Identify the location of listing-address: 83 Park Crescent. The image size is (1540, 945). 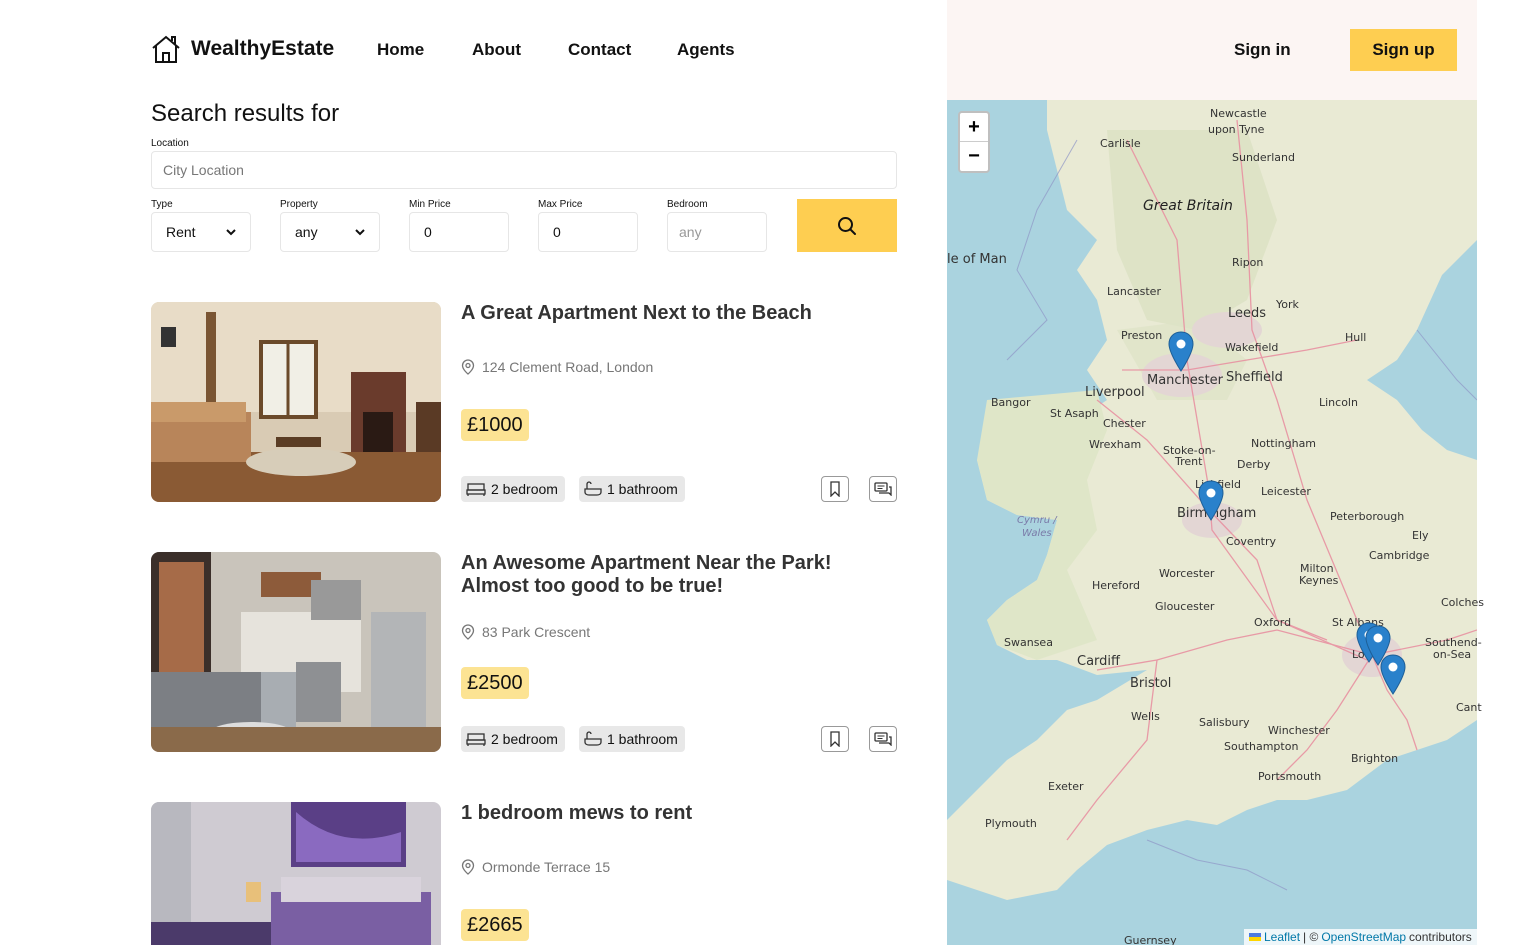
(525, 632).